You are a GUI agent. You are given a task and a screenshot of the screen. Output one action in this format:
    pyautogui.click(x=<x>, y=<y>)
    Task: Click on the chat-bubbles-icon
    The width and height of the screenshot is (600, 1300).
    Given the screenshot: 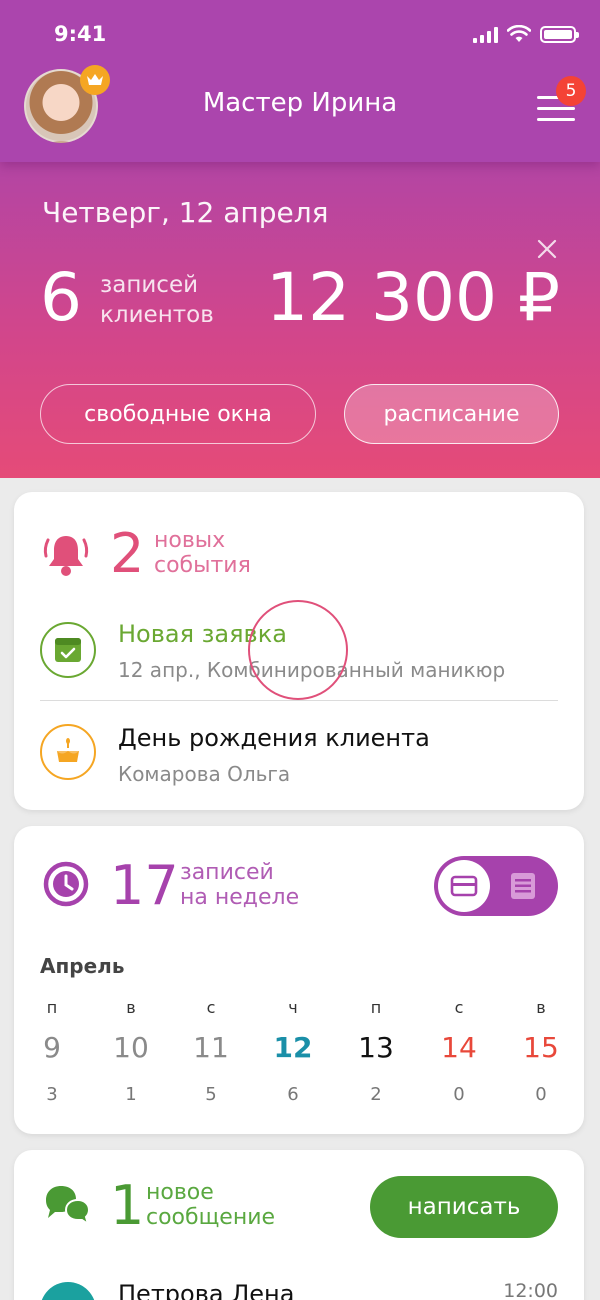 What is the action you would take?
    pyautogui.click(x=68, y=1206)
    